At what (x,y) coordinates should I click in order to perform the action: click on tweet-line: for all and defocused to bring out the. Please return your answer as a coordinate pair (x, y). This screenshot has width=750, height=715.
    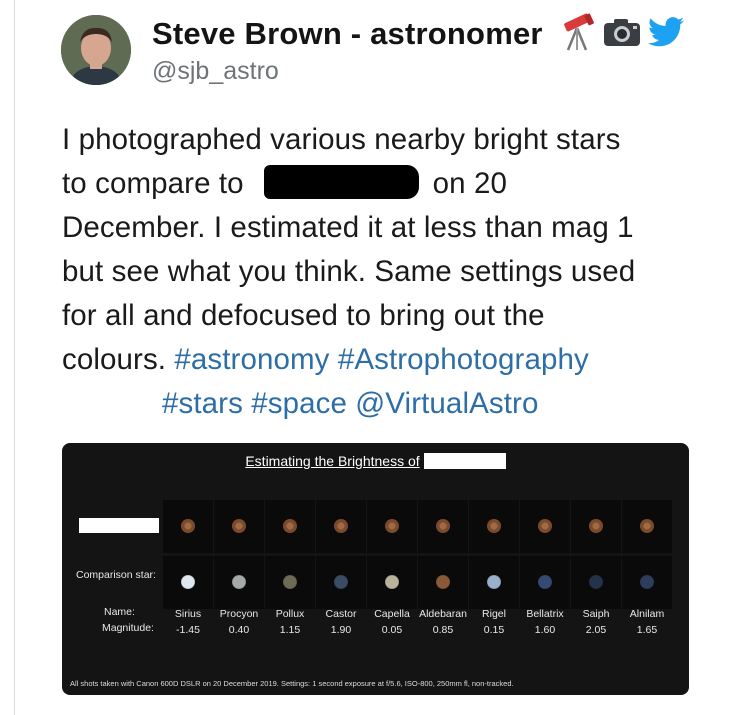
    Looking at the image, I should click on (303, 315).